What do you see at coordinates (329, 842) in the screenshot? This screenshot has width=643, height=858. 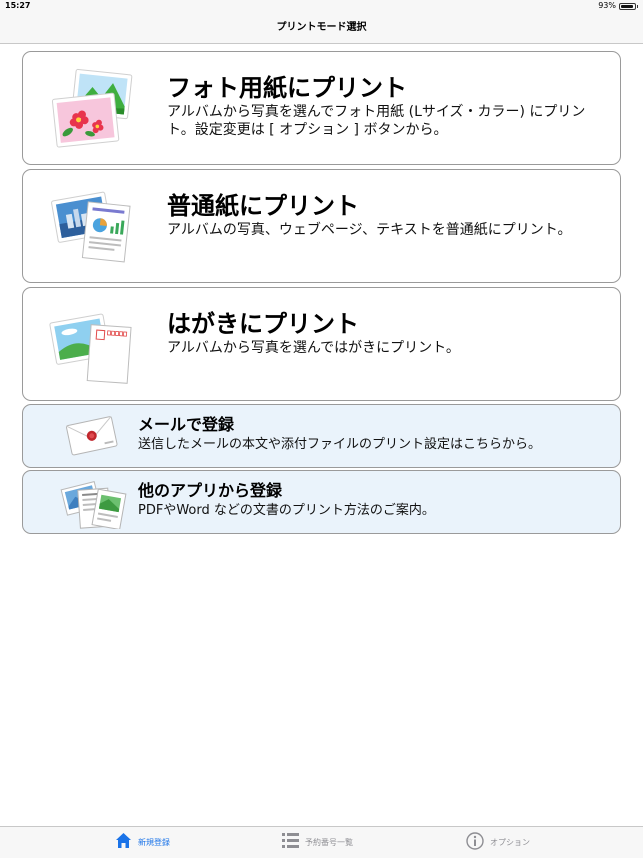 I see `tab-label: 予約番号一覧` at bounding box center [329, 842].